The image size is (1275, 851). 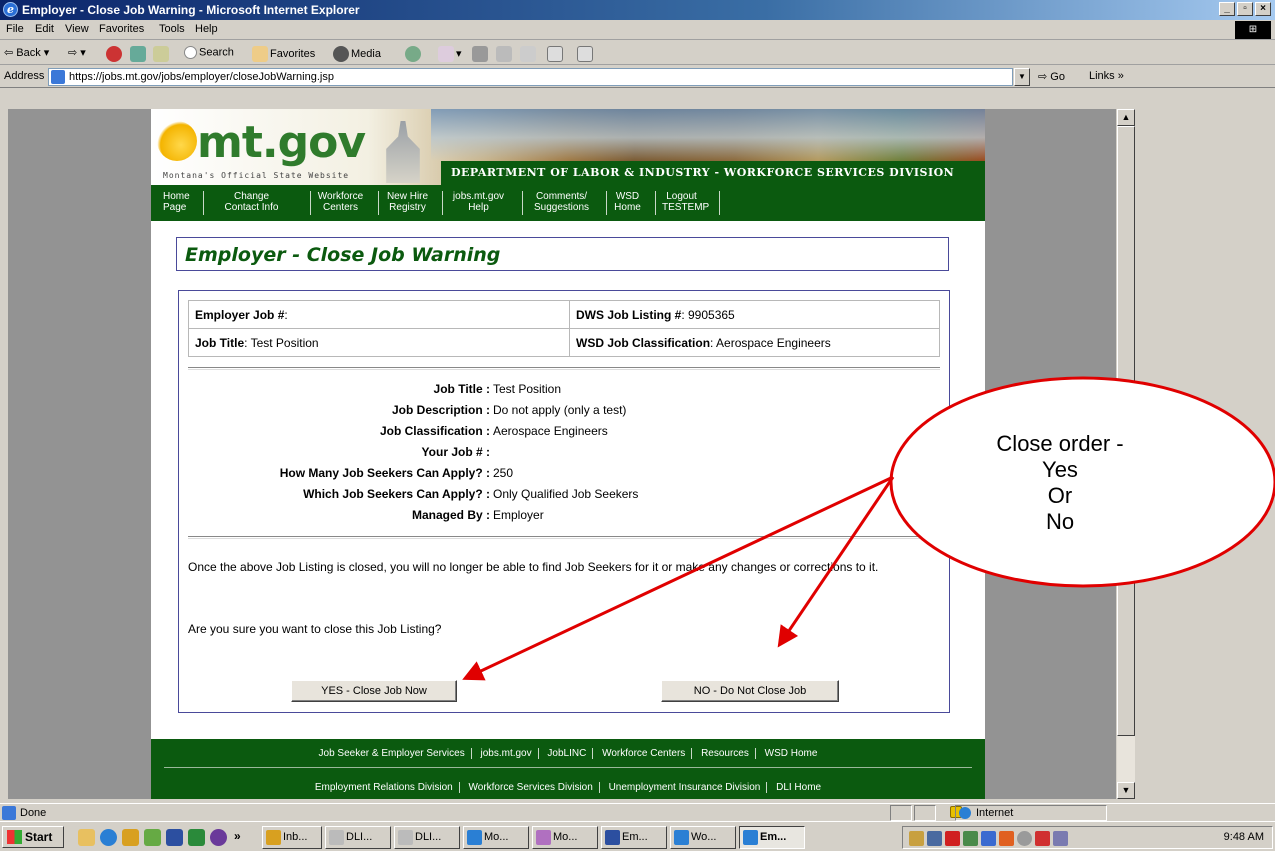 I want to click on scroll-down-icon: ▼, so click(x=1126, y=790).